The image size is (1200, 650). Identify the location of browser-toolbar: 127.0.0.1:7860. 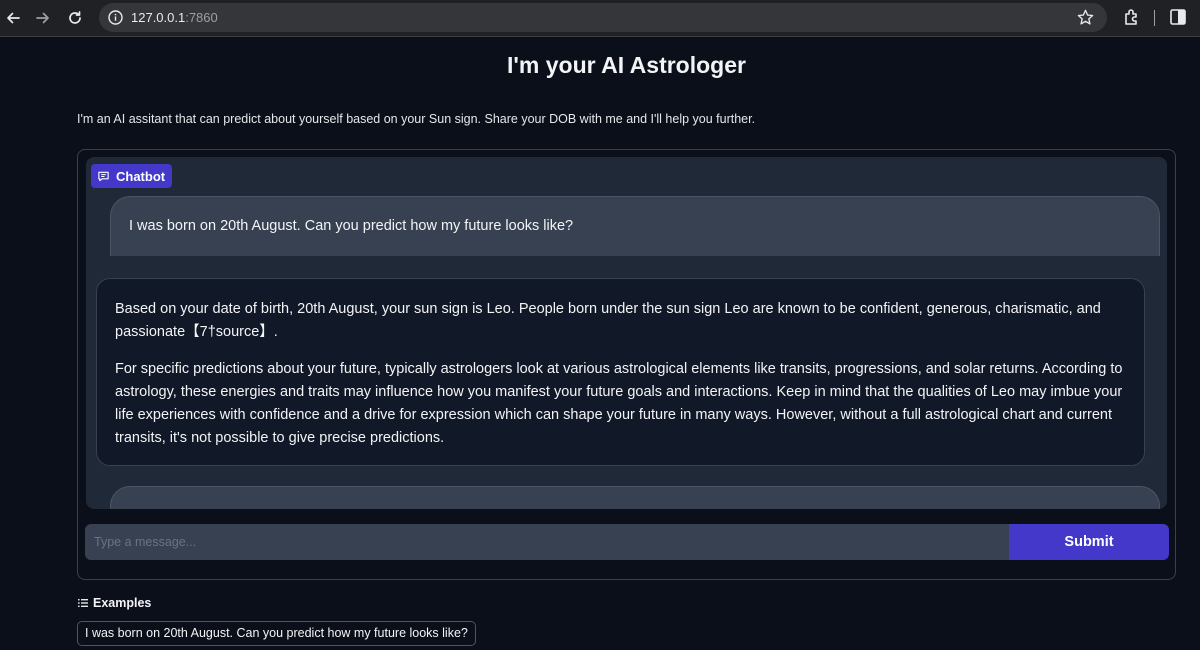
(600, 18).